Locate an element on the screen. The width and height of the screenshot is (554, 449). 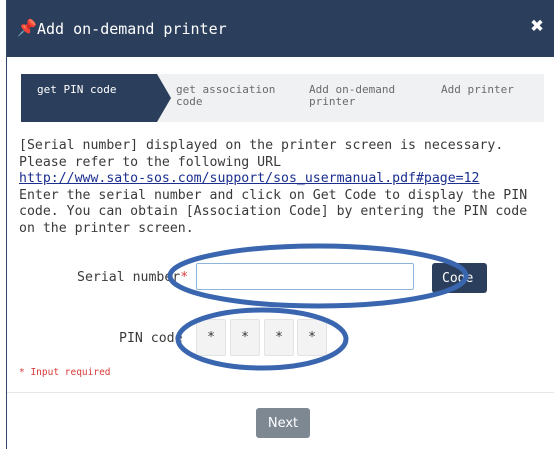
get-code-button: Code is located at coordinates (459, 278).